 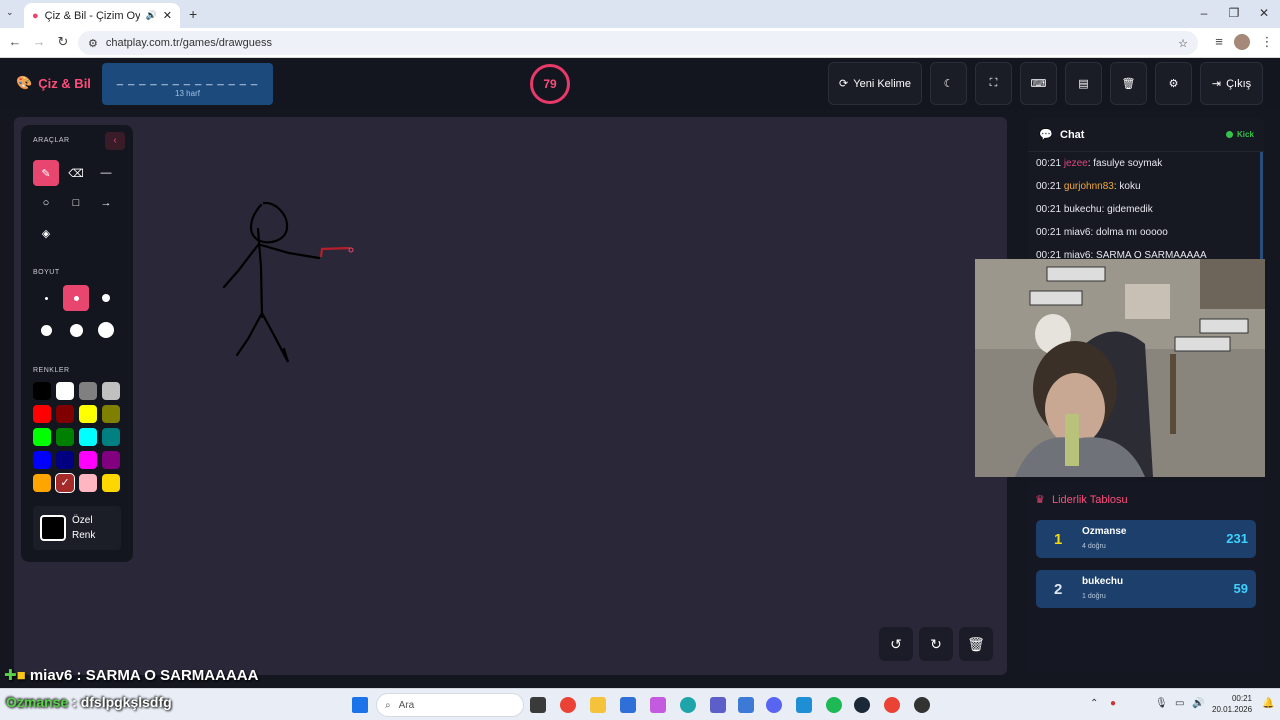 What do you see at coordinates (1264, 13) in the screenshot?
I see `window-close-icon: ✕` at bounding box center [1264, 13].